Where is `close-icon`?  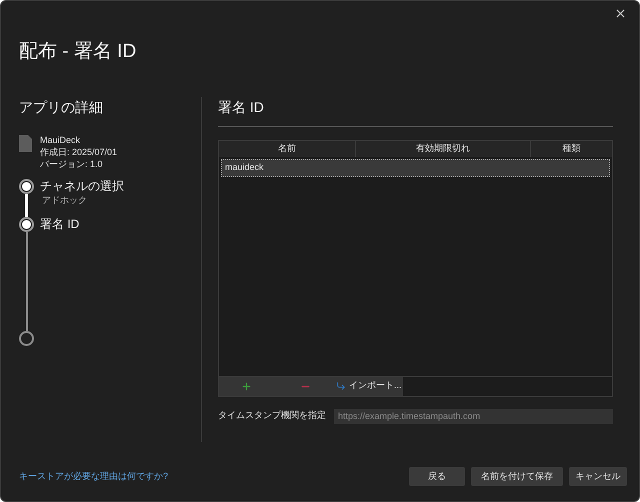 close-icon is located at coordinates (620, 13).